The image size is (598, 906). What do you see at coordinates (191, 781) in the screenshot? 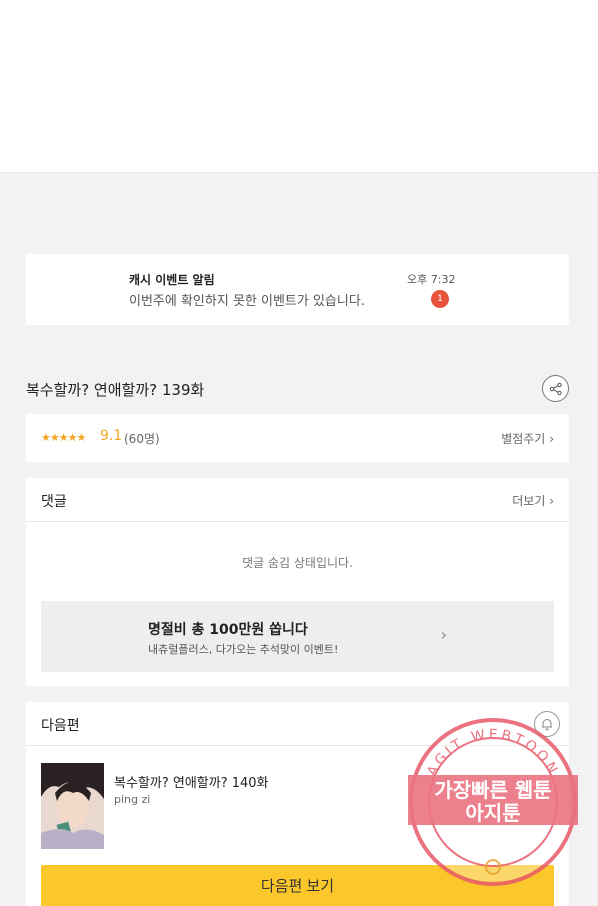
I see `next-episode-title: 복수할까? 연애할까? 140화` at bounding box center [191, 781].